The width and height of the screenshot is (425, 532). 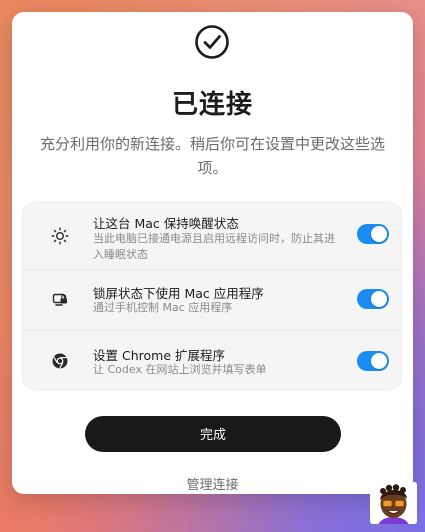 What do you see at coordinates (60, 361) in the screenshot?
I see `chrome-icon` at bounding box center [60, 361].